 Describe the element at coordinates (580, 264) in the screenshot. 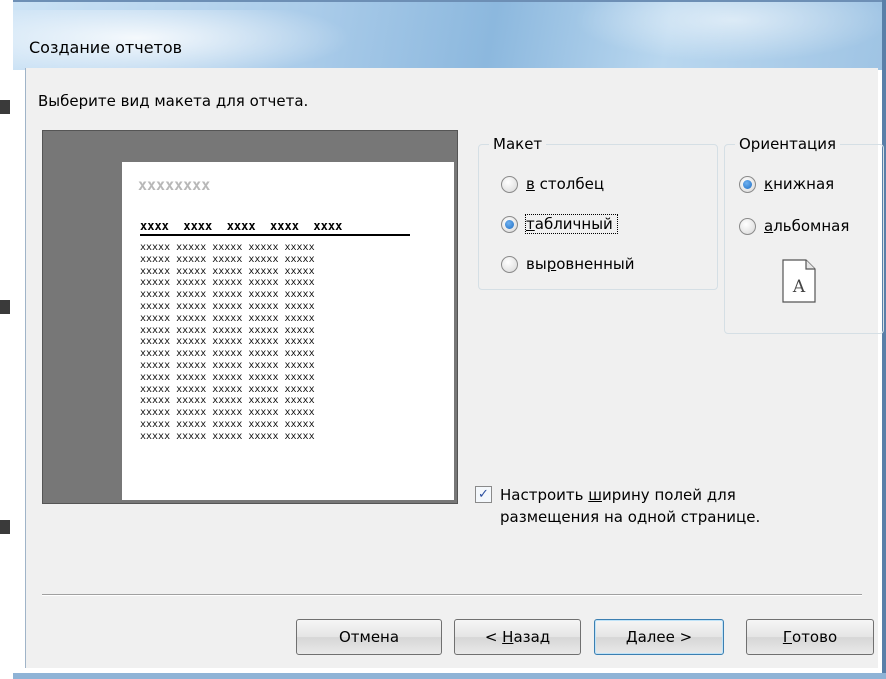

I see `radio-justified-label: выровненный` at that location.